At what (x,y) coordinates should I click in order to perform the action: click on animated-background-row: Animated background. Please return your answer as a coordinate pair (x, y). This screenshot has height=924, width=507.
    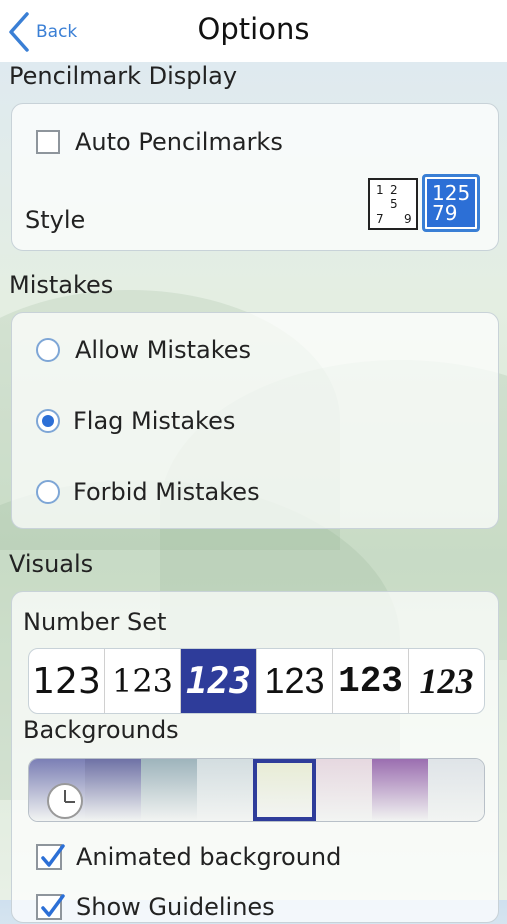
    Looking at the image, I should click on (255, 857).